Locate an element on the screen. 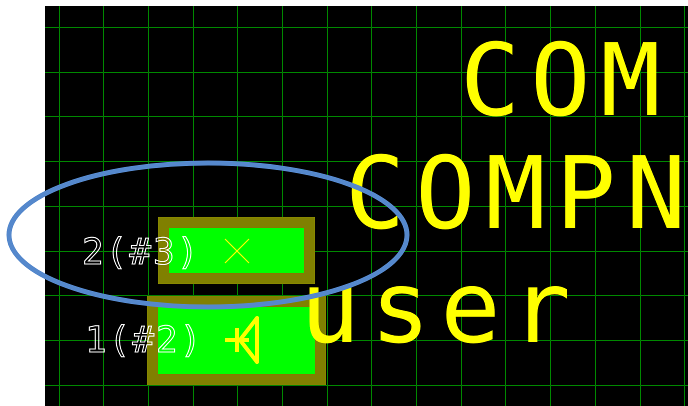 This screenshot has height=406, width=688. cross-marker-icon is located at coordinates (237, 251).